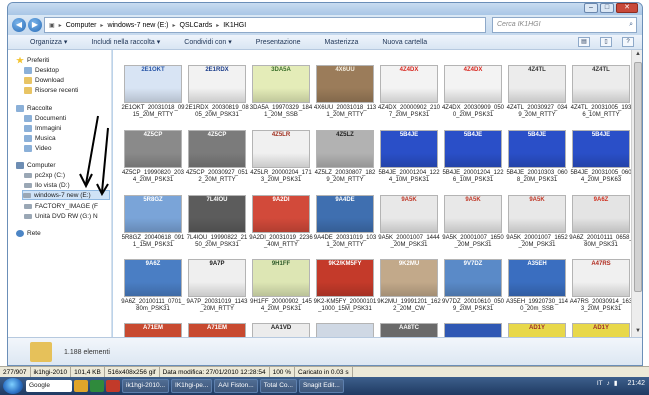 The width and height of the screenshot is (649, 395). I want to click on nav-libraries: Raccolte, so click(34, 108).